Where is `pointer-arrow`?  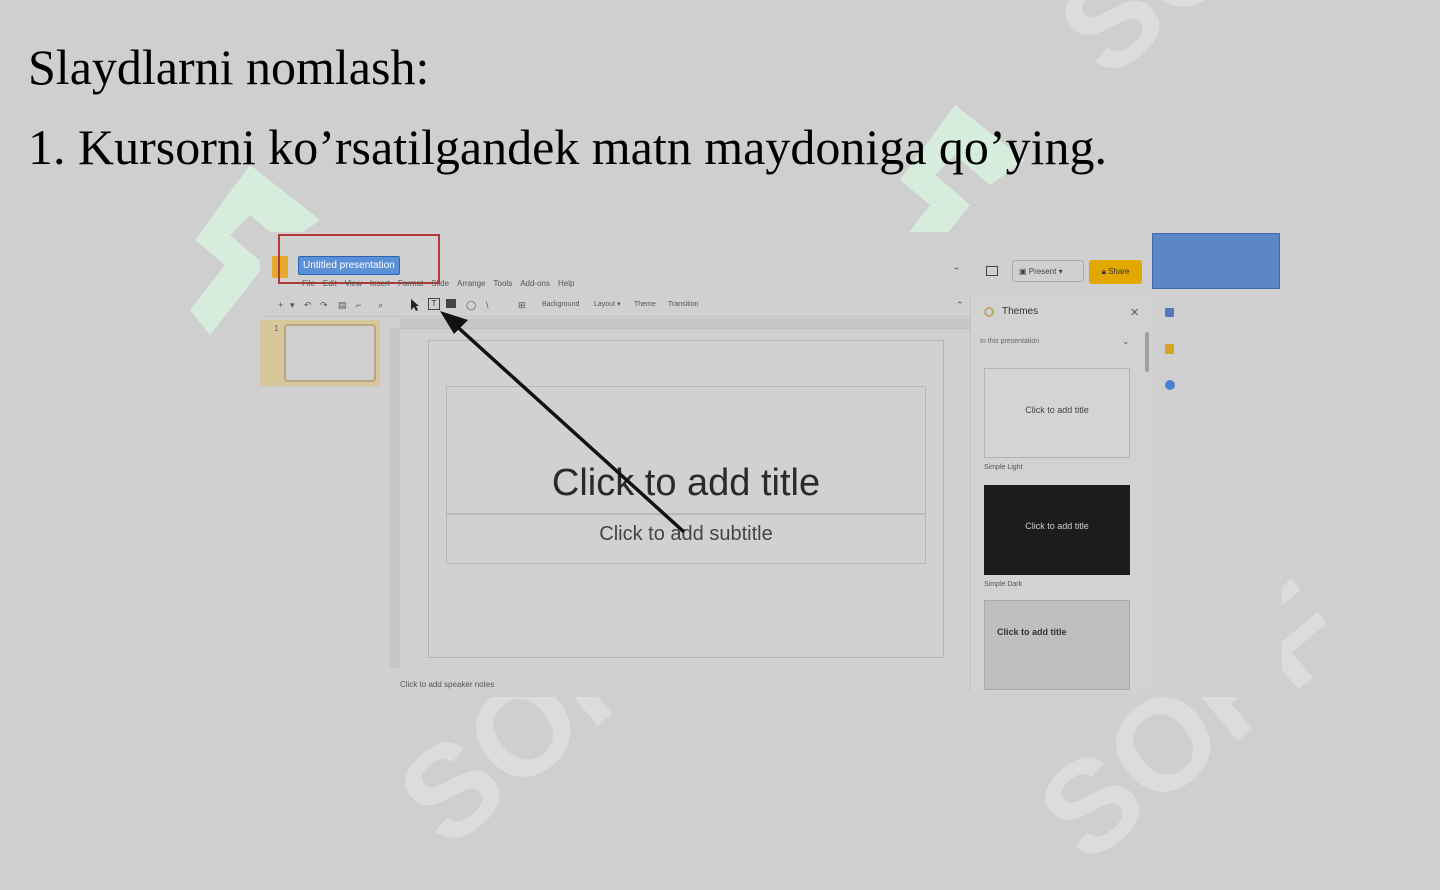 pointer-arrow is located at coordinates (563, 422).